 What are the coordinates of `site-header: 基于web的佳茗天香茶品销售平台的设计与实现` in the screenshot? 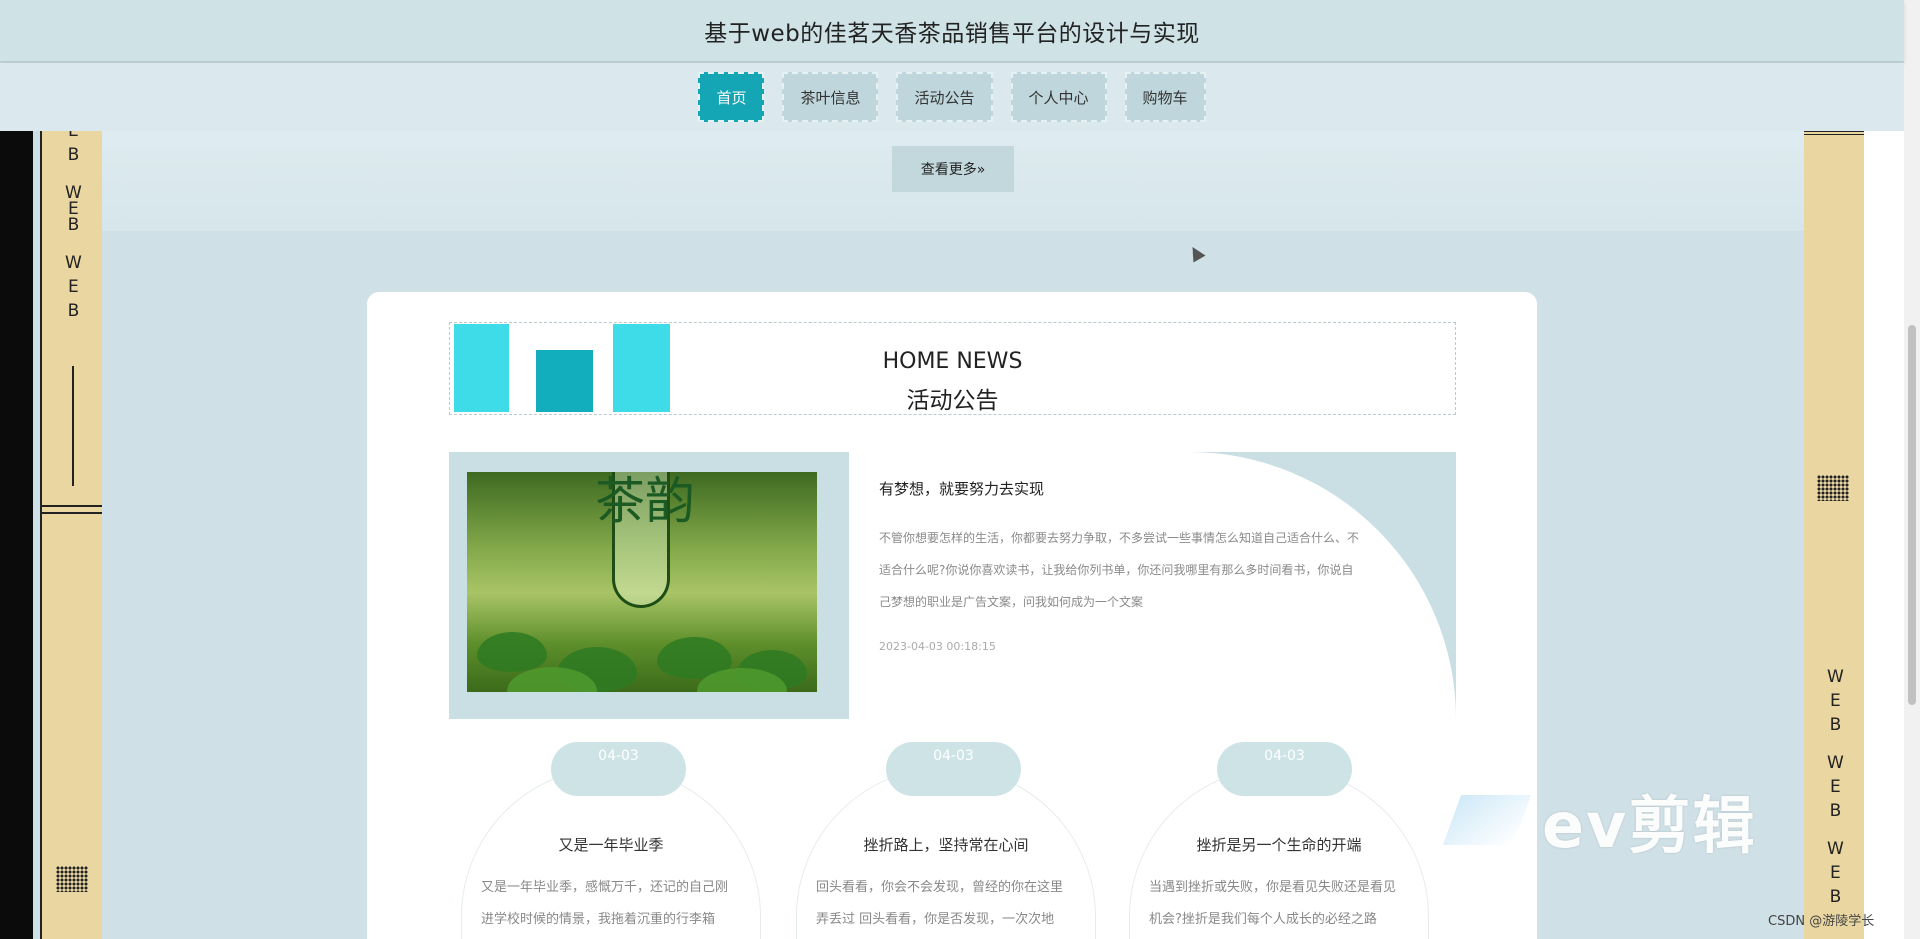 It's located at (952, 31).